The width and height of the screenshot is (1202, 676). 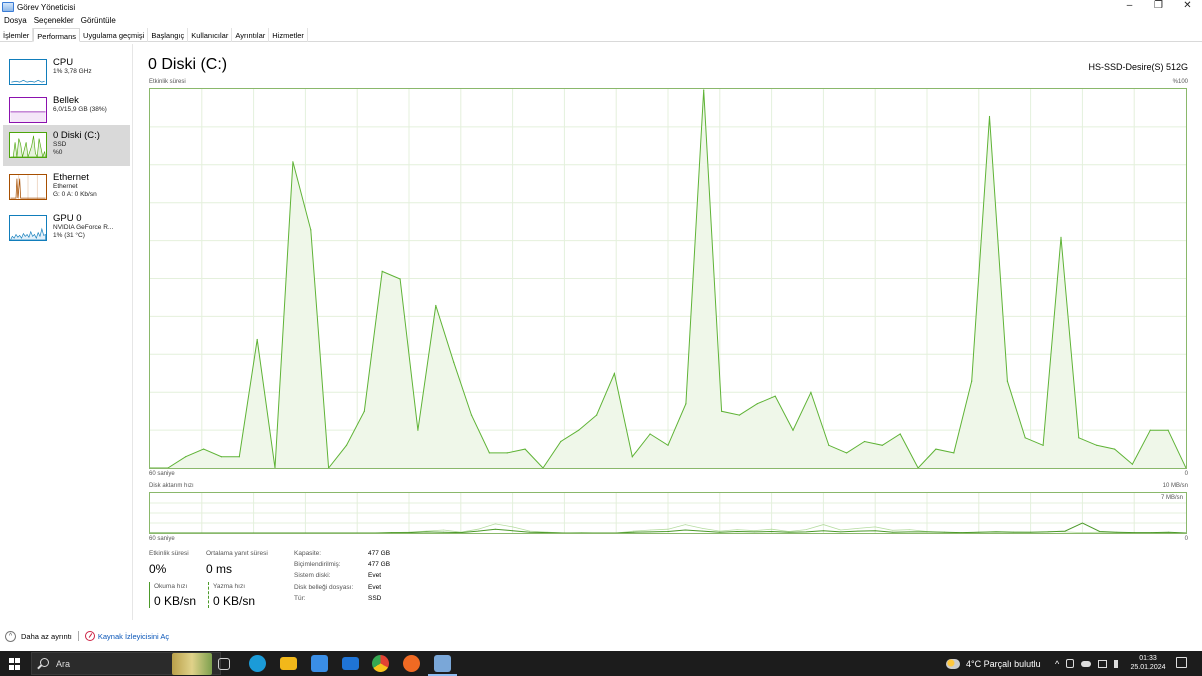 What do you see at coordinates (66, 72) in the screenshot?
I see `sidebar-item-cpu: CPU 1% 3,78 GHz` at bounding box center [66, 72].